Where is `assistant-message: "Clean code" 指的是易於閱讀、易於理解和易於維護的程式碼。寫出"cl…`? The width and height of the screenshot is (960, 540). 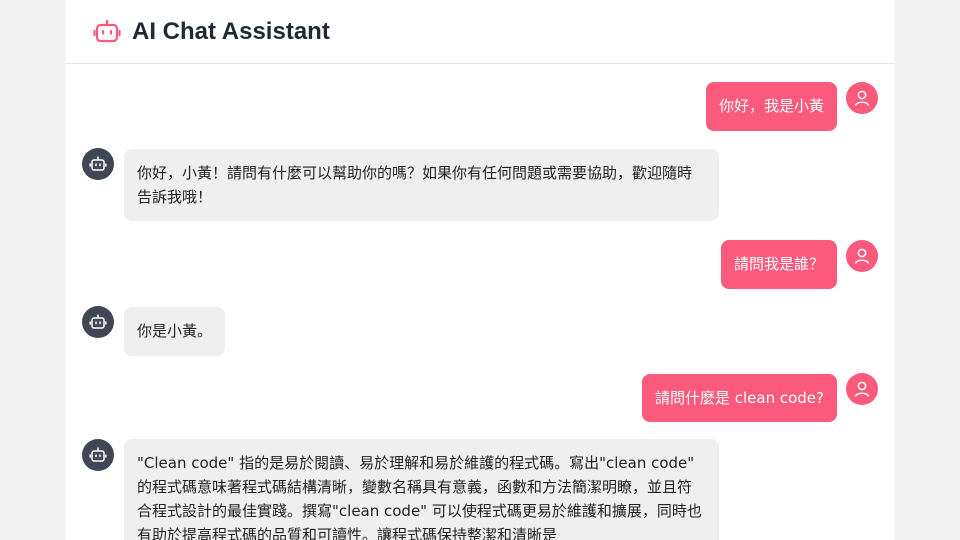
assistant-message: "Clean code" 指的是易於閱讀、易於理解和易於維護的程式碼。寫出"cl… is located at coordinates (421, 489).